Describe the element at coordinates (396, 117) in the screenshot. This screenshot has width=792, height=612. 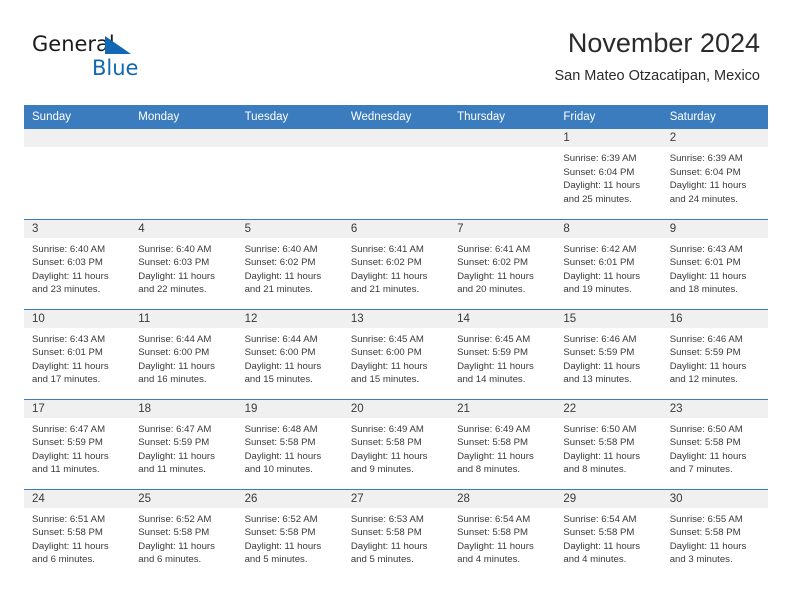
I see `weekday-header-wednesday: Wednesday` at that location.